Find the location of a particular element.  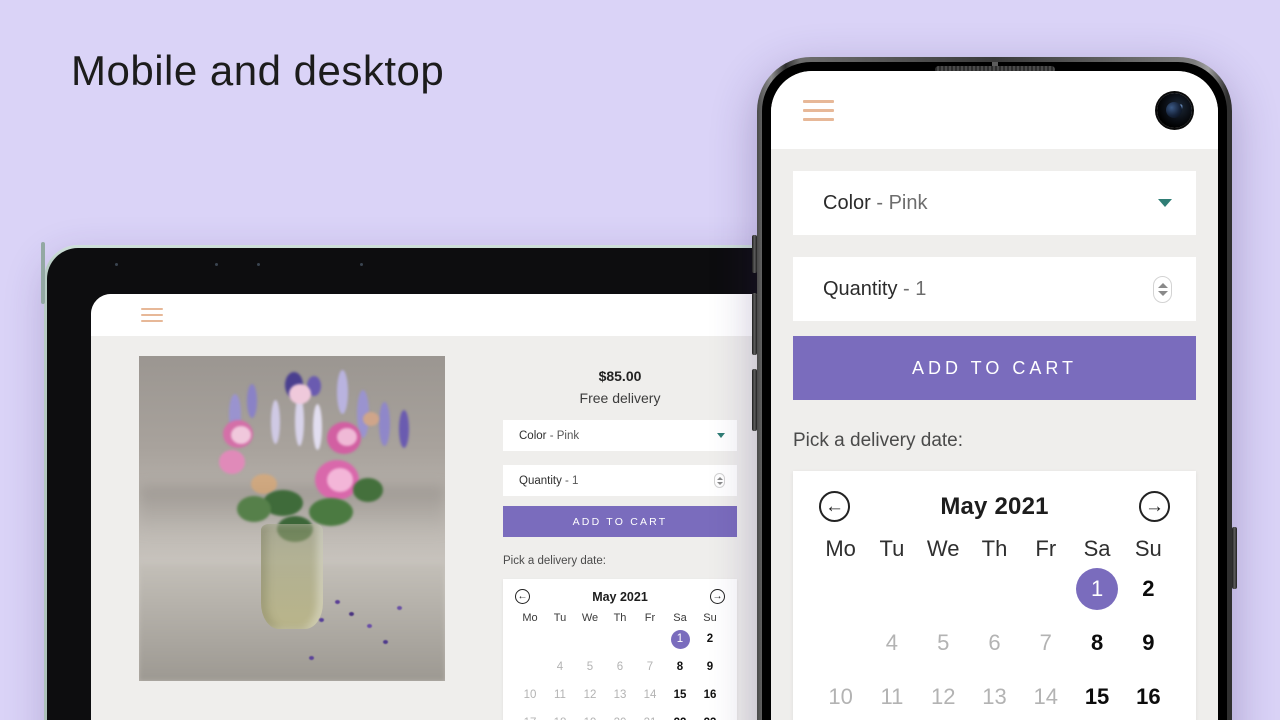

page-title: Mobile and desktop is located at coordinates (258, 70).